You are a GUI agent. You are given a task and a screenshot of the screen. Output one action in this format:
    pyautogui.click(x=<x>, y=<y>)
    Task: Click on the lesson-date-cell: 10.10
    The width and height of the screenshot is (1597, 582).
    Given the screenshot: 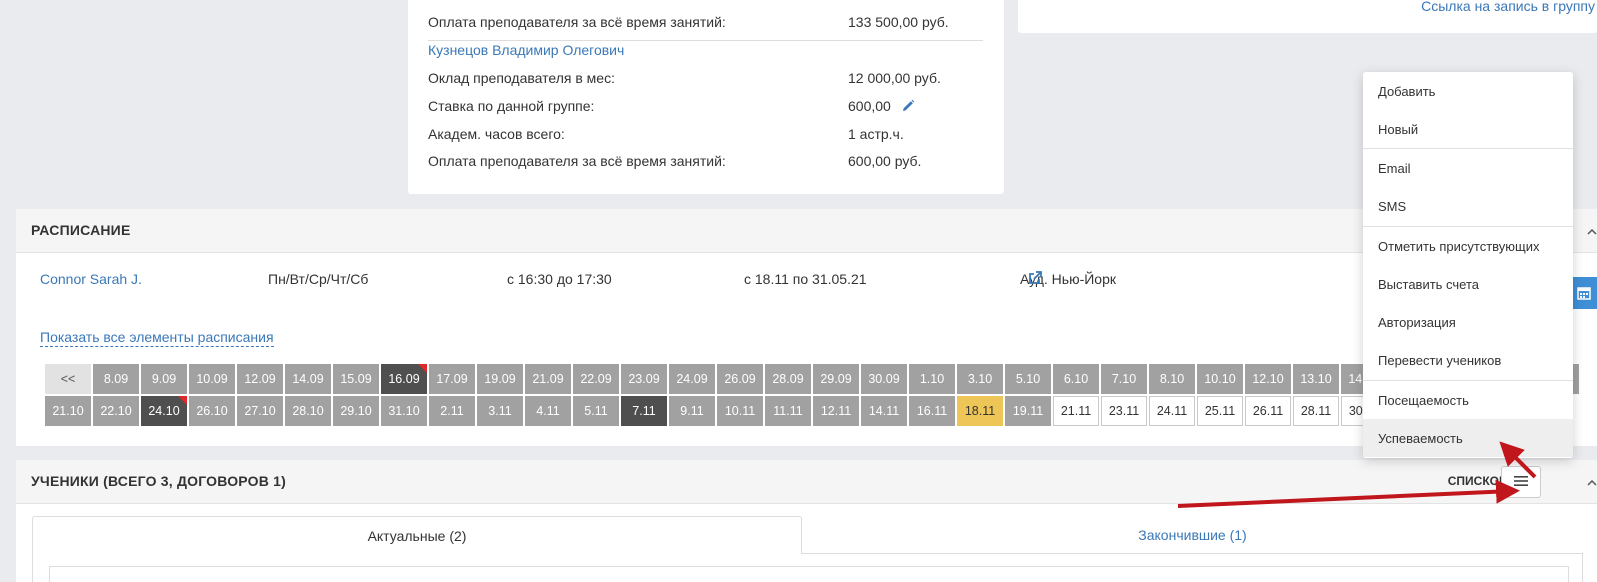 What is the action you would take?
    pyautogui.click(x=1220, y=379)
    